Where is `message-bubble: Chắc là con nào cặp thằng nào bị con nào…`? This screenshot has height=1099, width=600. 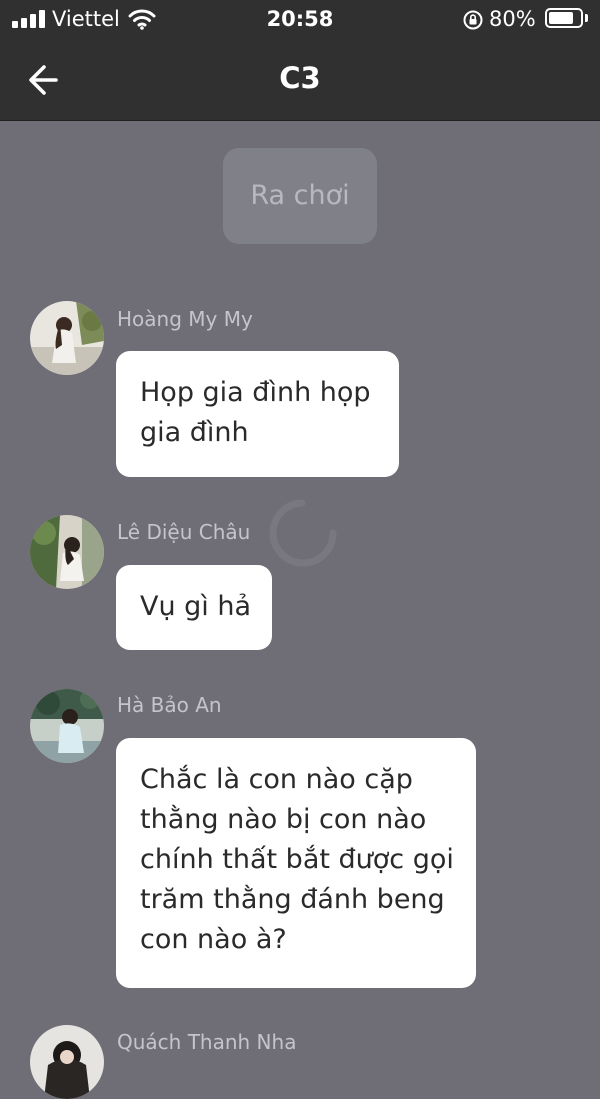
message-bubble: Chắc là con nào cặp thằng nào bị con nào… is located at coordinates (296, 863).